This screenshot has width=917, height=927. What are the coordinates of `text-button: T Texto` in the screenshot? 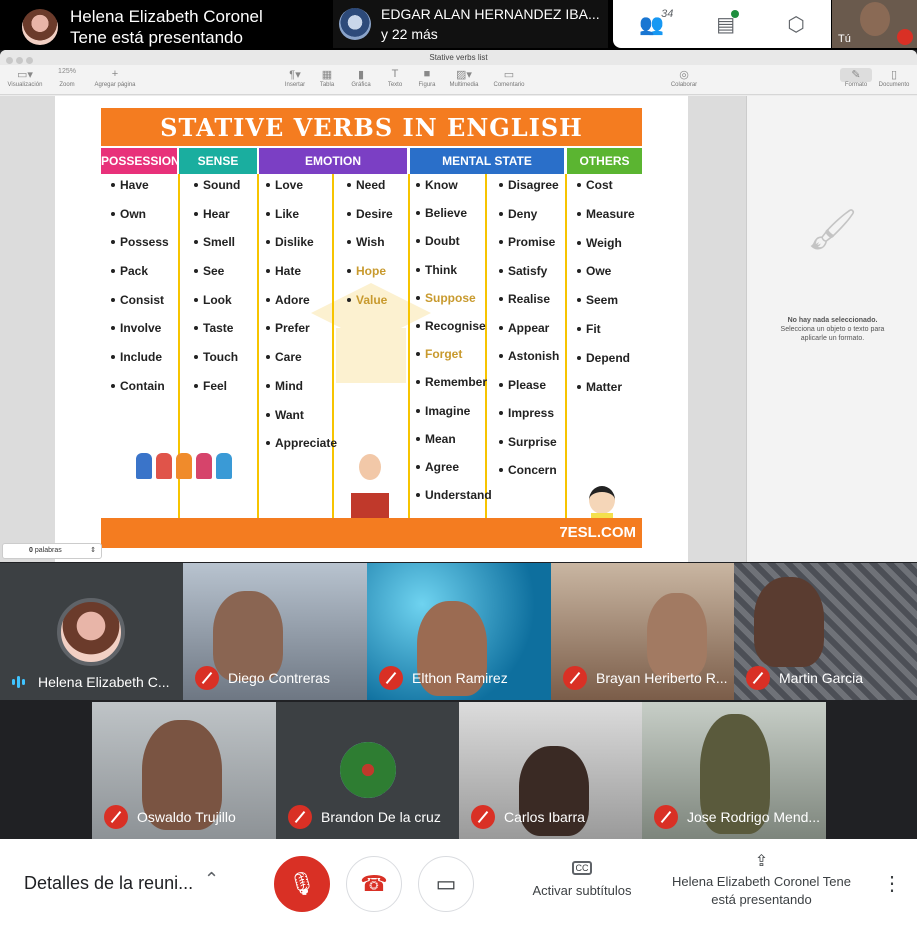 It's located at (395, 78).